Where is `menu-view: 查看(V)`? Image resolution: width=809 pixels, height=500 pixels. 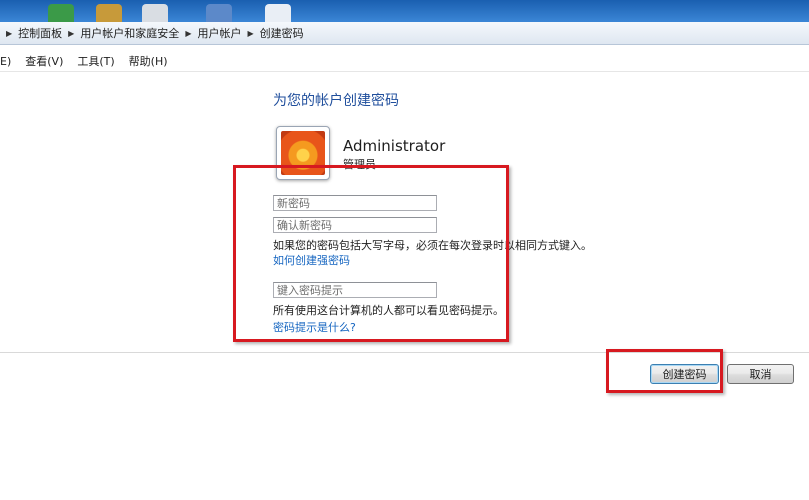 menu-view: 查看(V) is located at coordinates (44, 61).